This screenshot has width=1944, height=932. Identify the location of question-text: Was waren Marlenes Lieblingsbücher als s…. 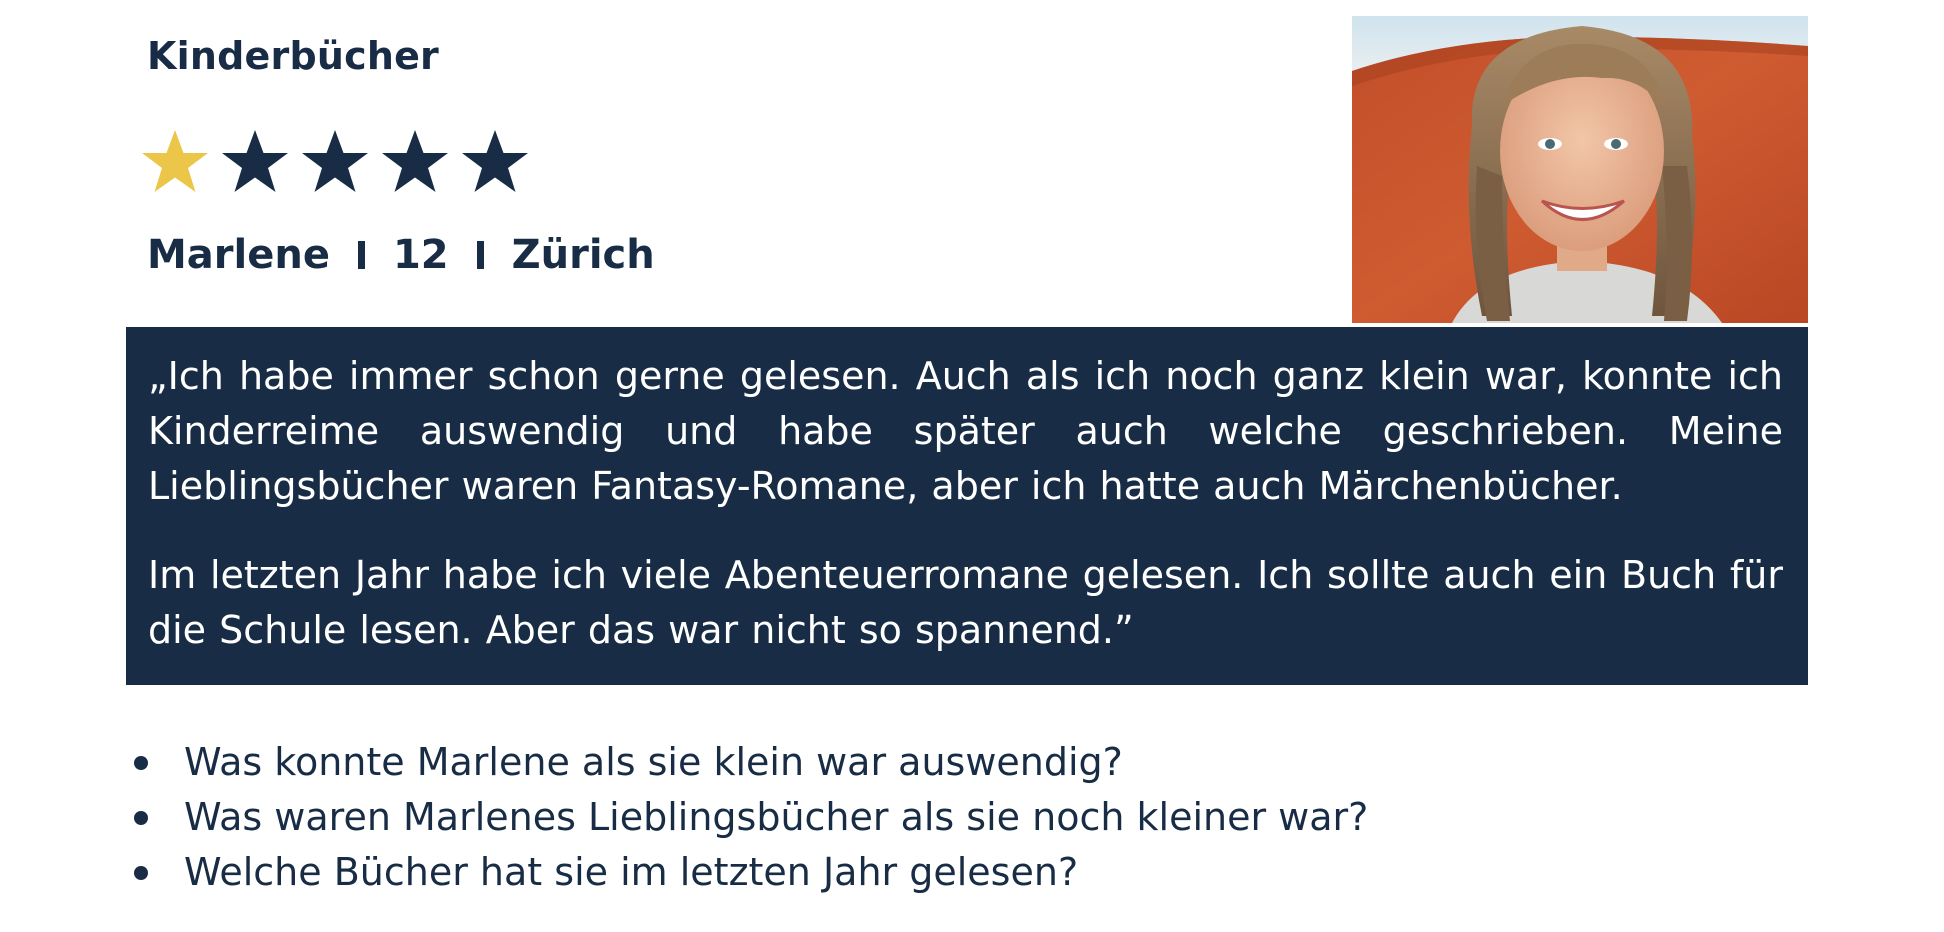
(776, 817).